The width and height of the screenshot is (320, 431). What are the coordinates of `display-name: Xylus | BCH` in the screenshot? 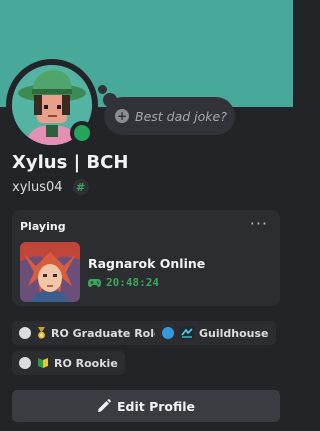 It's located at (70, 162).